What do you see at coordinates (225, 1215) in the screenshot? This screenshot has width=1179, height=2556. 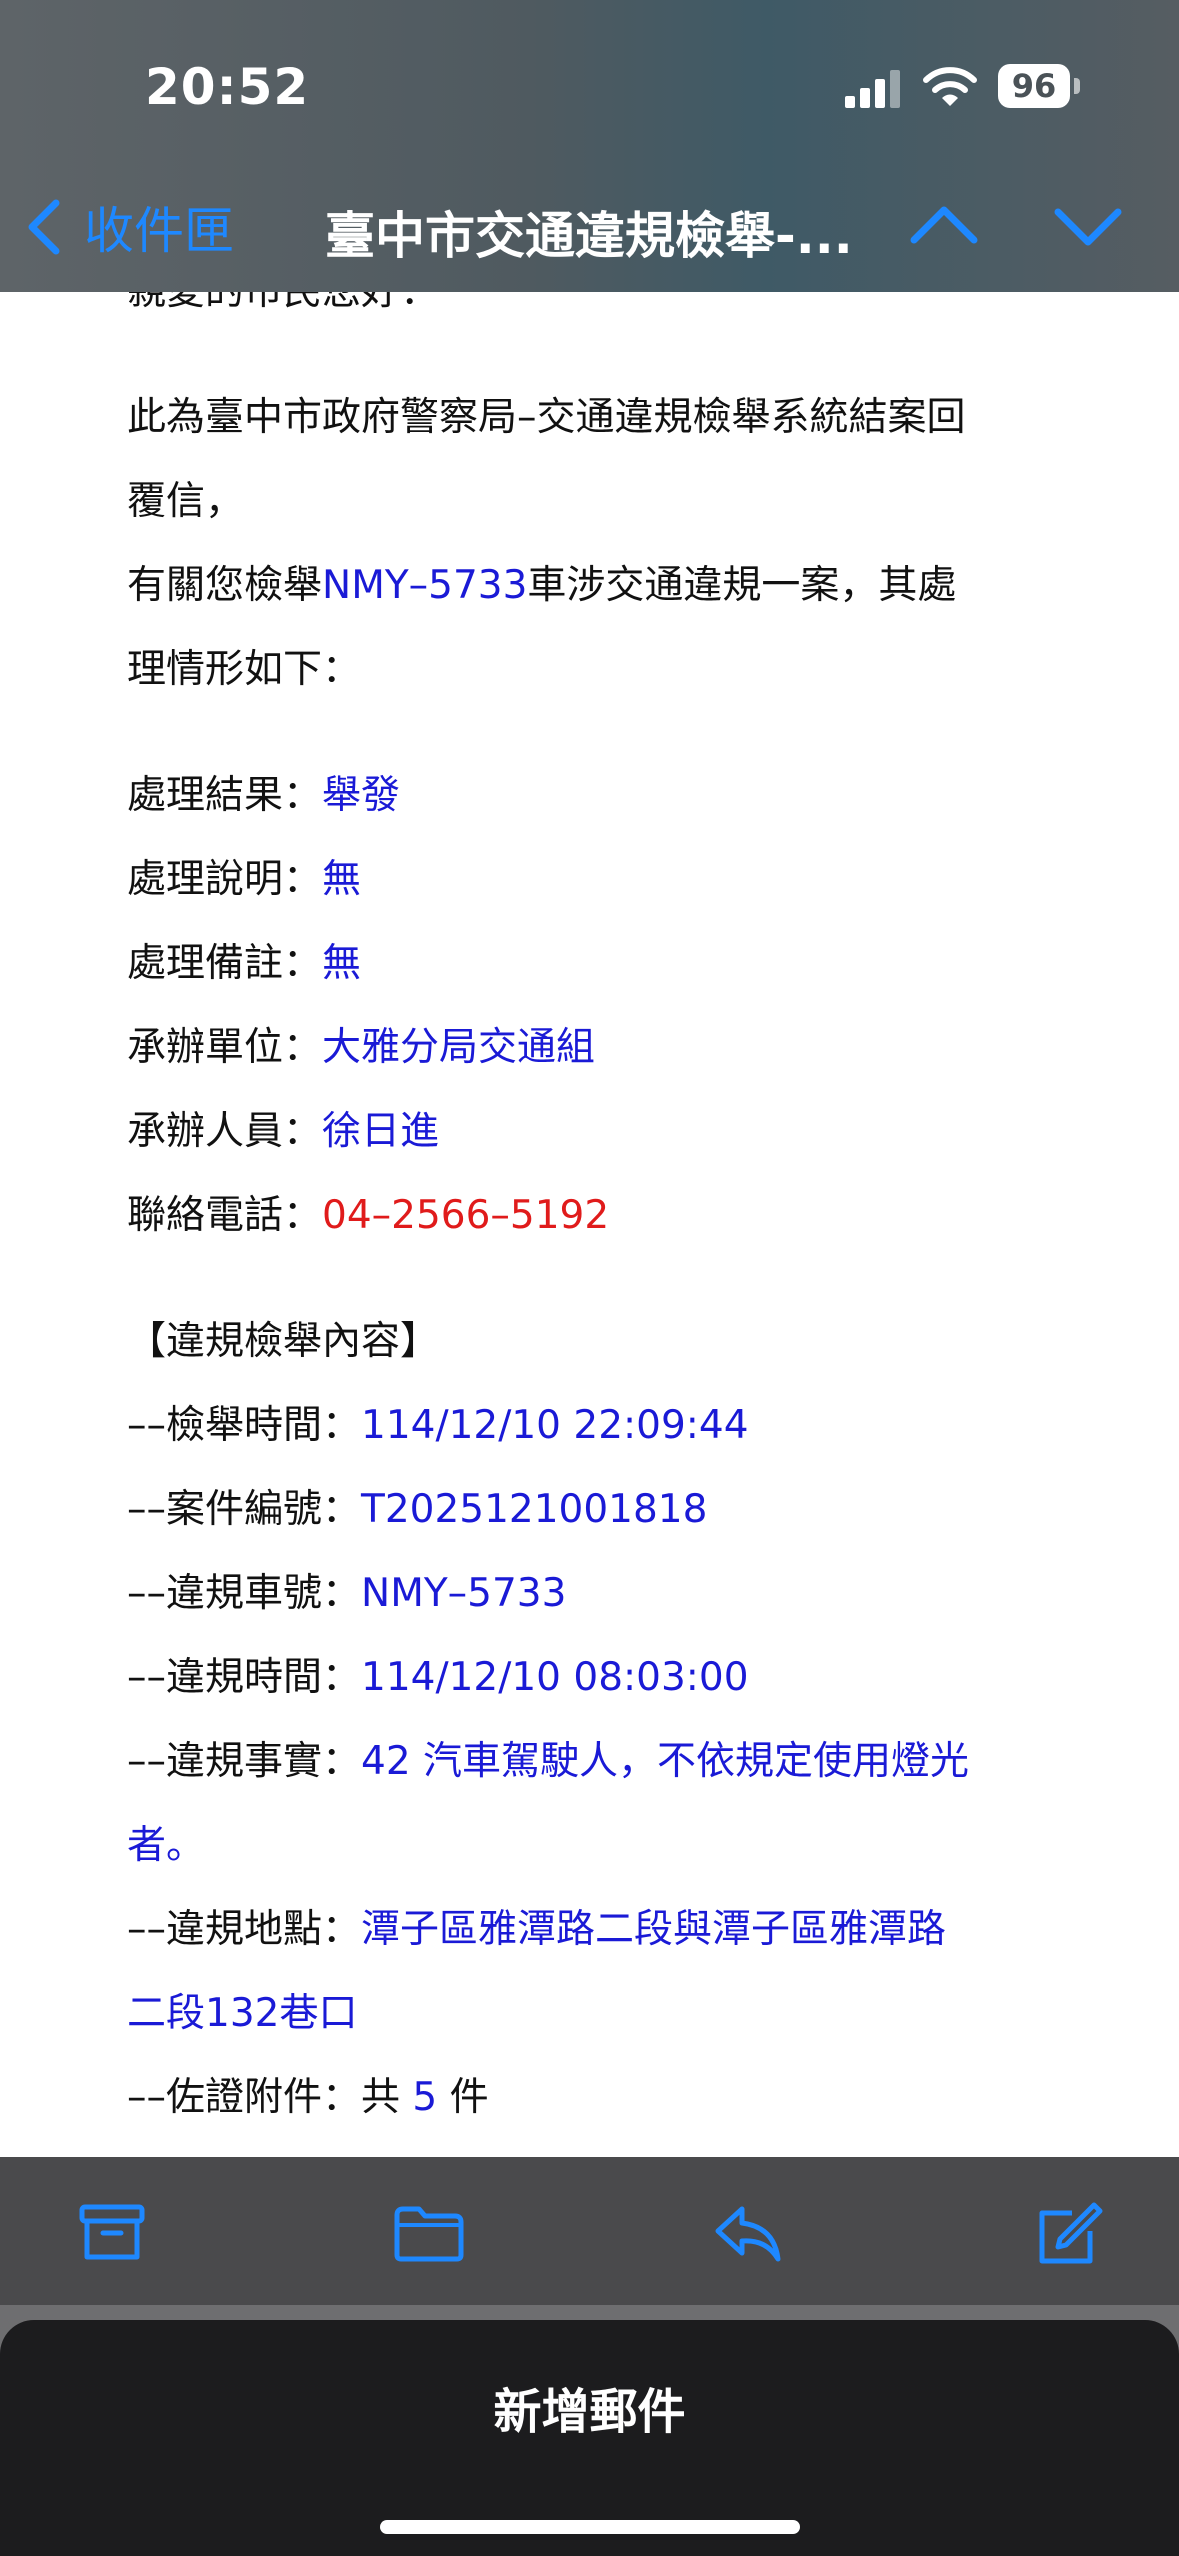 I see `phone-label: 聯絡電話：` at bounding box center [225, 1215].